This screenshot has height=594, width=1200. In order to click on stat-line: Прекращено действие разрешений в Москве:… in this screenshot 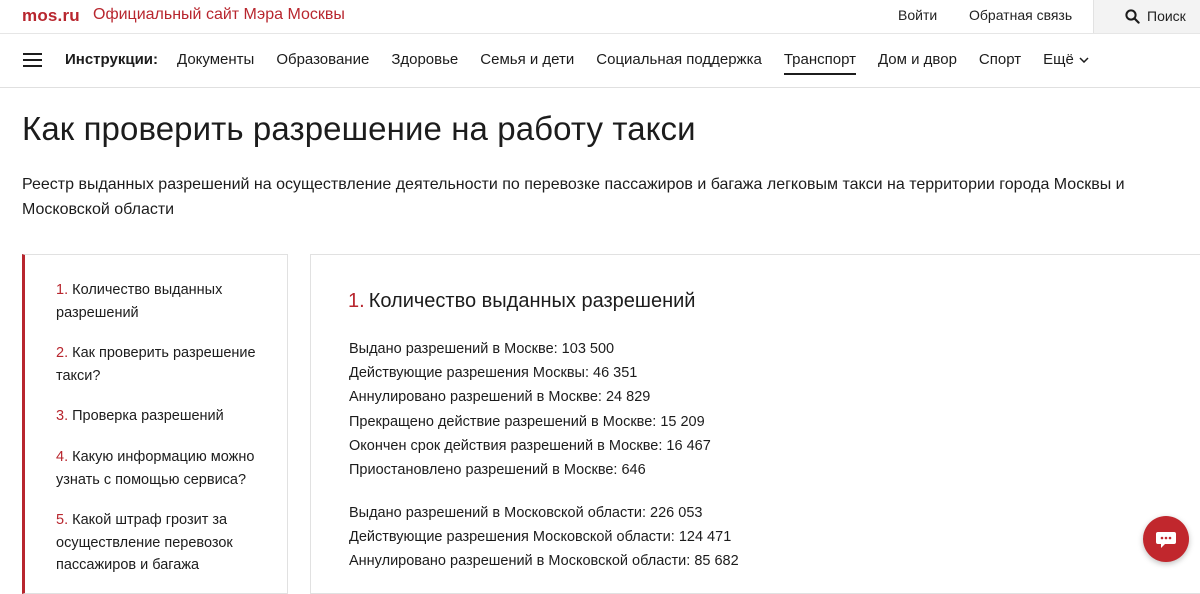, I will do `click(527, 421)`.